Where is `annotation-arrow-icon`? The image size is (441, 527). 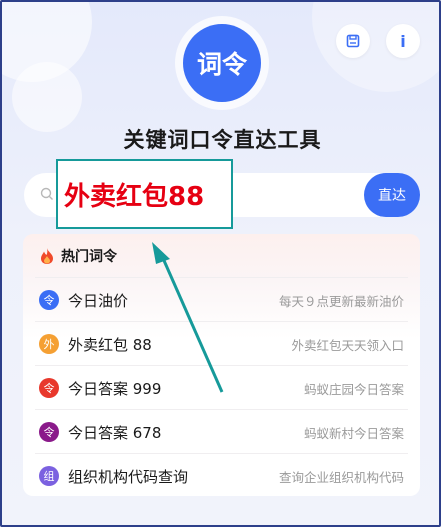
annotation-arrow-icon is located at coordinates (188, 317).